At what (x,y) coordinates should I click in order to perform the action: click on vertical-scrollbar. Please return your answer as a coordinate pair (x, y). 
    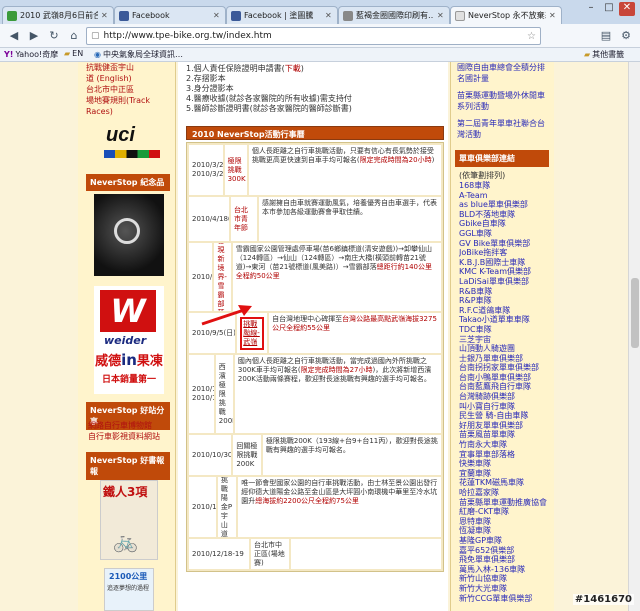
    Looking at the image, I should click on (634, 336).